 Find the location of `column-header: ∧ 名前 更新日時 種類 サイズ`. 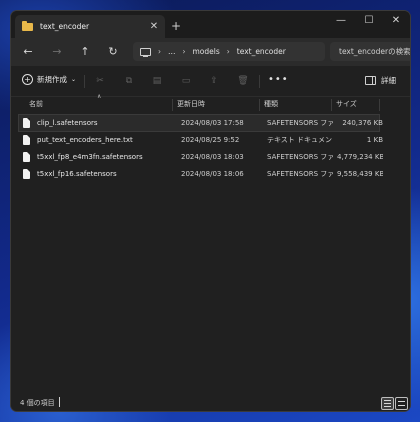

column-header: ∧ 名前 更新日時 種類 サイズ is located at coordinates (210, 102).